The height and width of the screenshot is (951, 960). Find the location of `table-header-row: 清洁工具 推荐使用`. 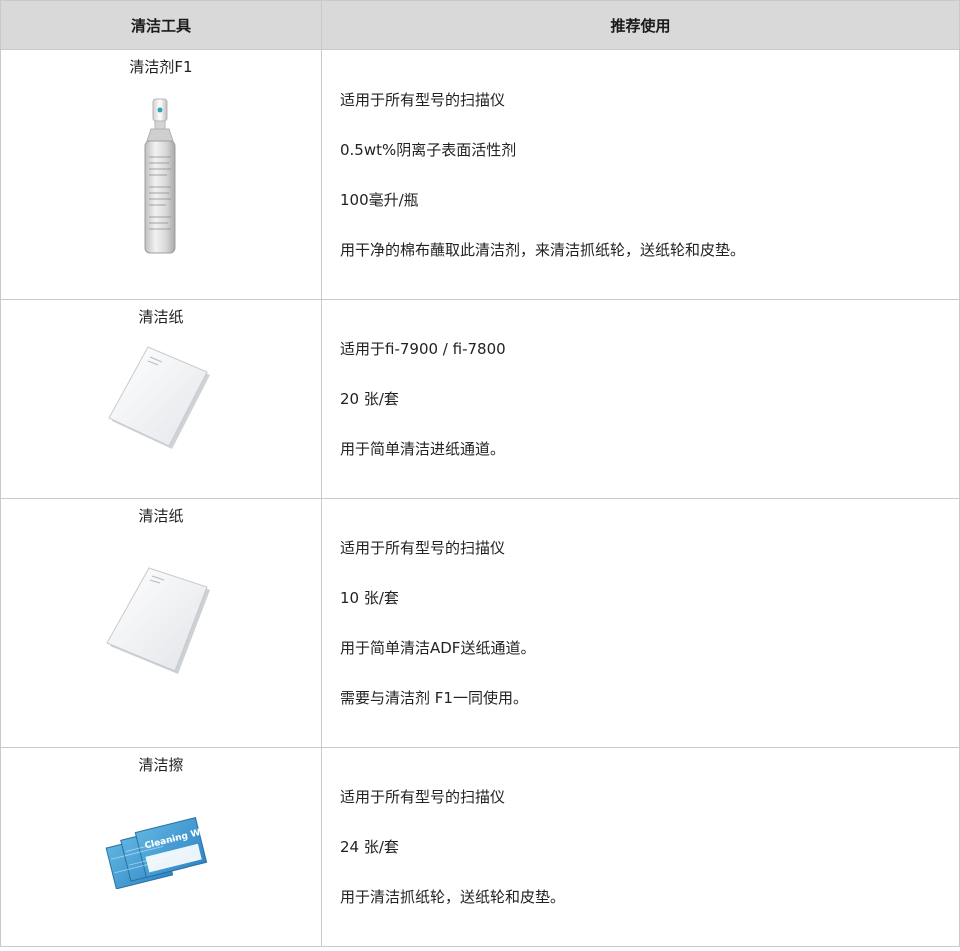

table-header-row: 清洁工具 推荐使用 is located at coordinates (480, 25).